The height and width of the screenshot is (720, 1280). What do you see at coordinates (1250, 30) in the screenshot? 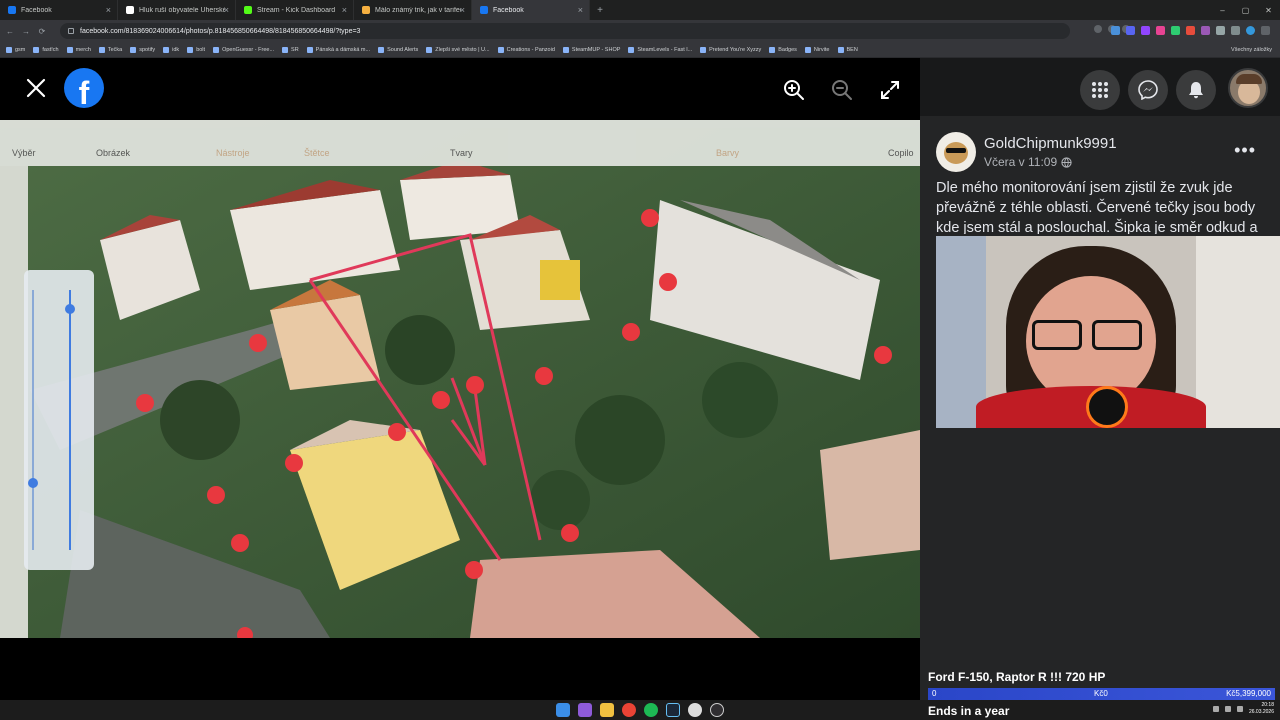
I see `profile-icon` at bounding box center [1250, 30].